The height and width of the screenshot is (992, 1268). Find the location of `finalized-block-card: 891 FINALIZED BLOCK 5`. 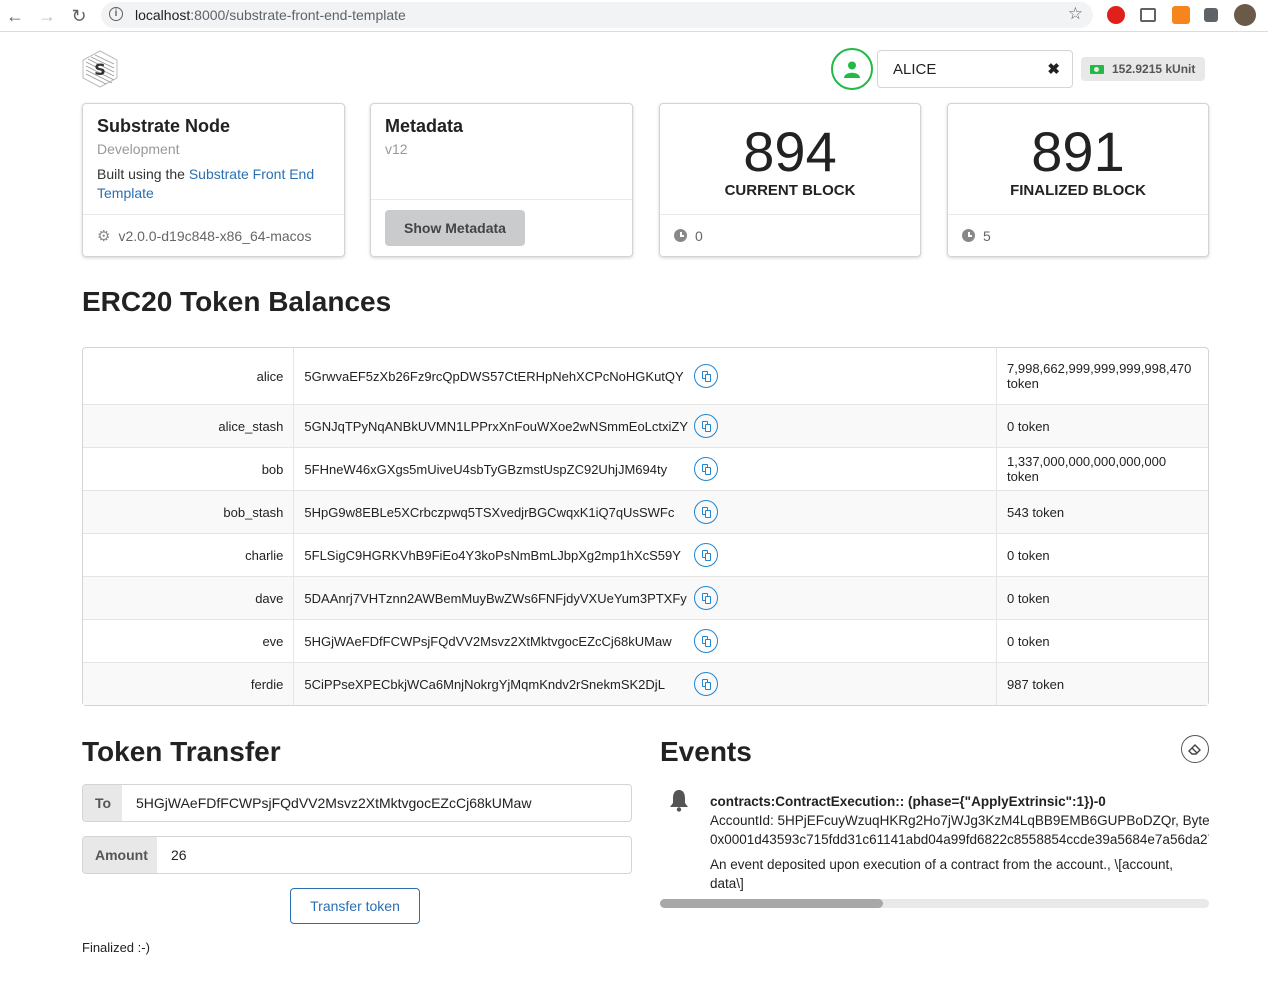

finalized-block-card: 891 FINALIZED BLOCK 5 is located at coordinates (1078, 180).